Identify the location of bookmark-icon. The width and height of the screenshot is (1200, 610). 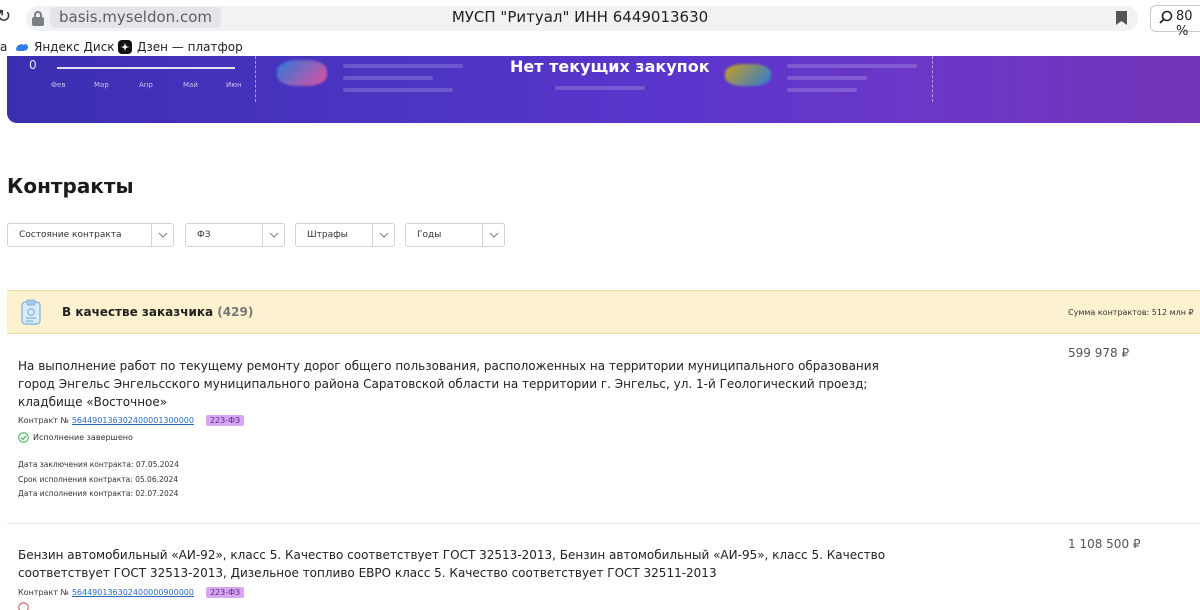
(1121, 18).